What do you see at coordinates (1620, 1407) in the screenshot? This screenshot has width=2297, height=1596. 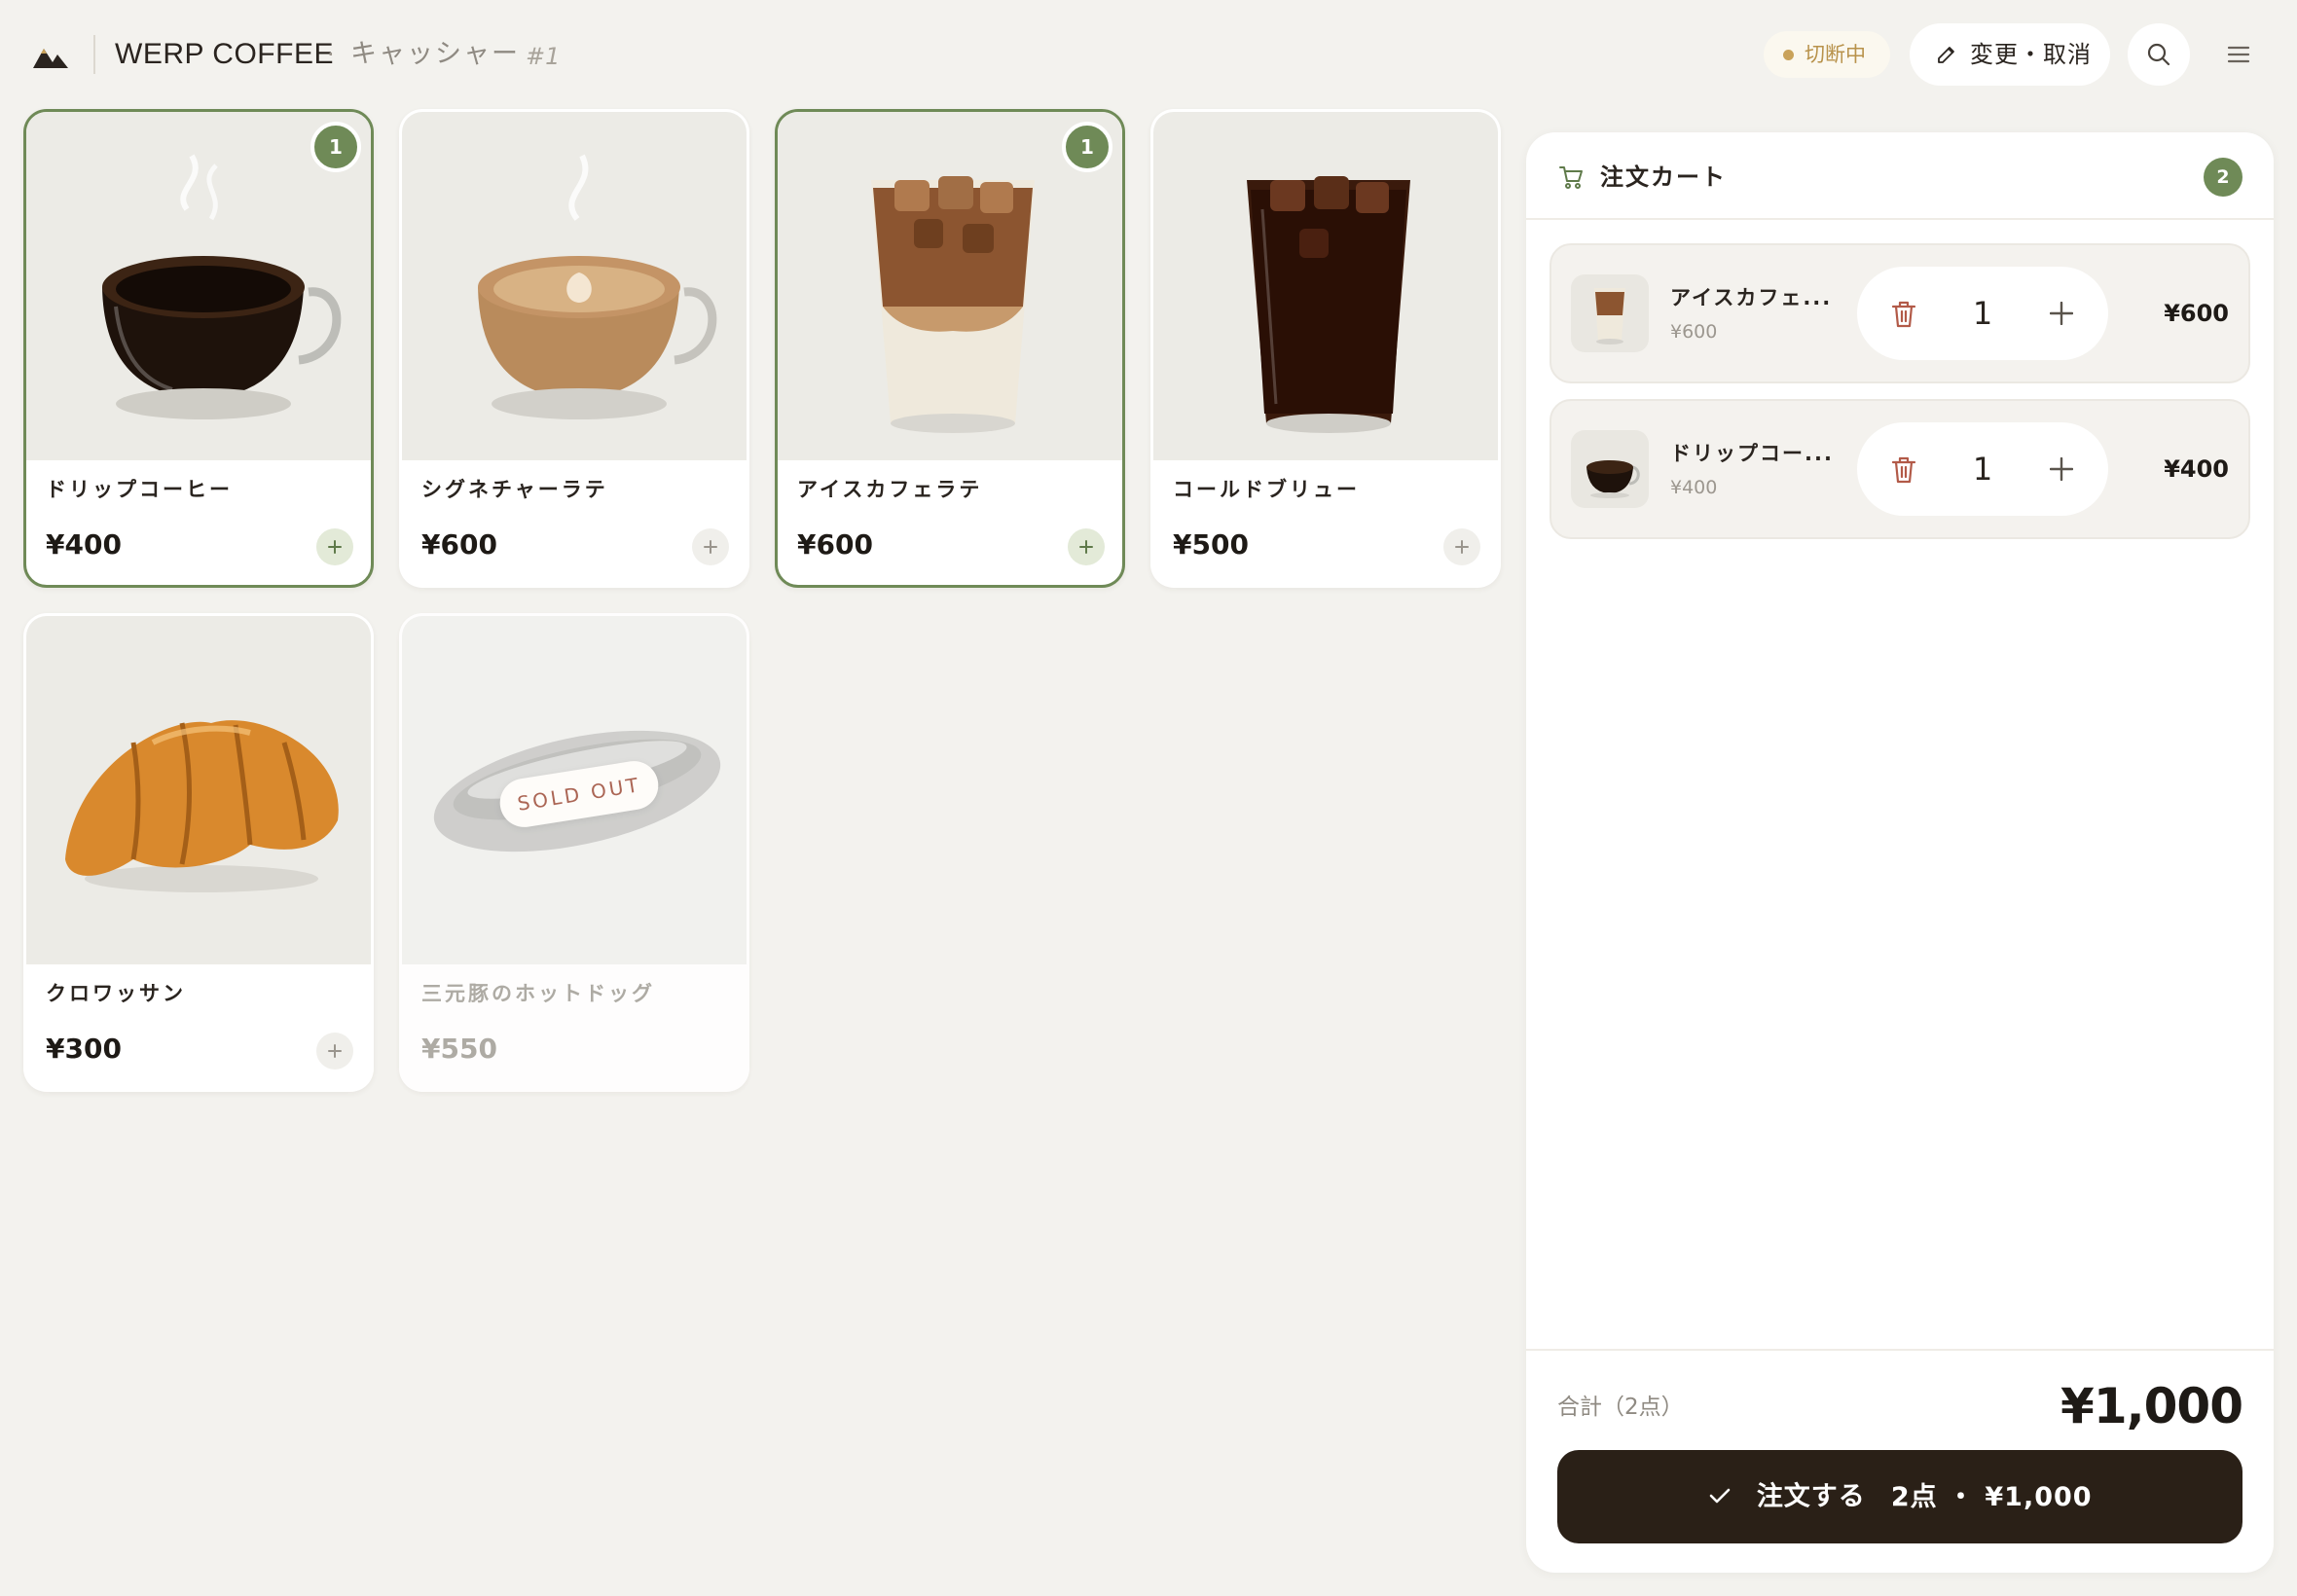 I see `total-label: 合計（2点）` at bounding box center [1620, 1407].